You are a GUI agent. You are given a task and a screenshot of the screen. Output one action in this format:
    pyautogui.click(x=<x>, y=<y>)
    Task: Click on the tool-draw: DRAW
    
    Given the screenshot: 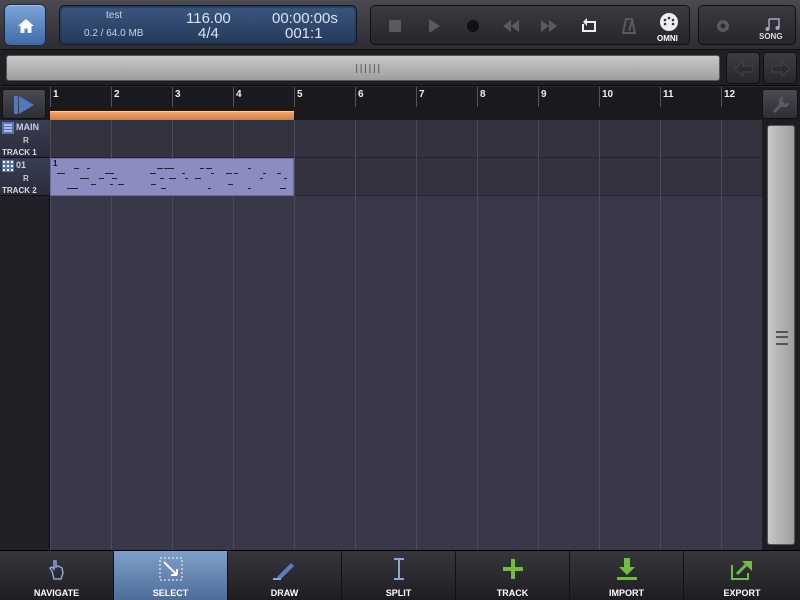 What is the action you would take?
    pyautogui.click(x=285, y=575)
    